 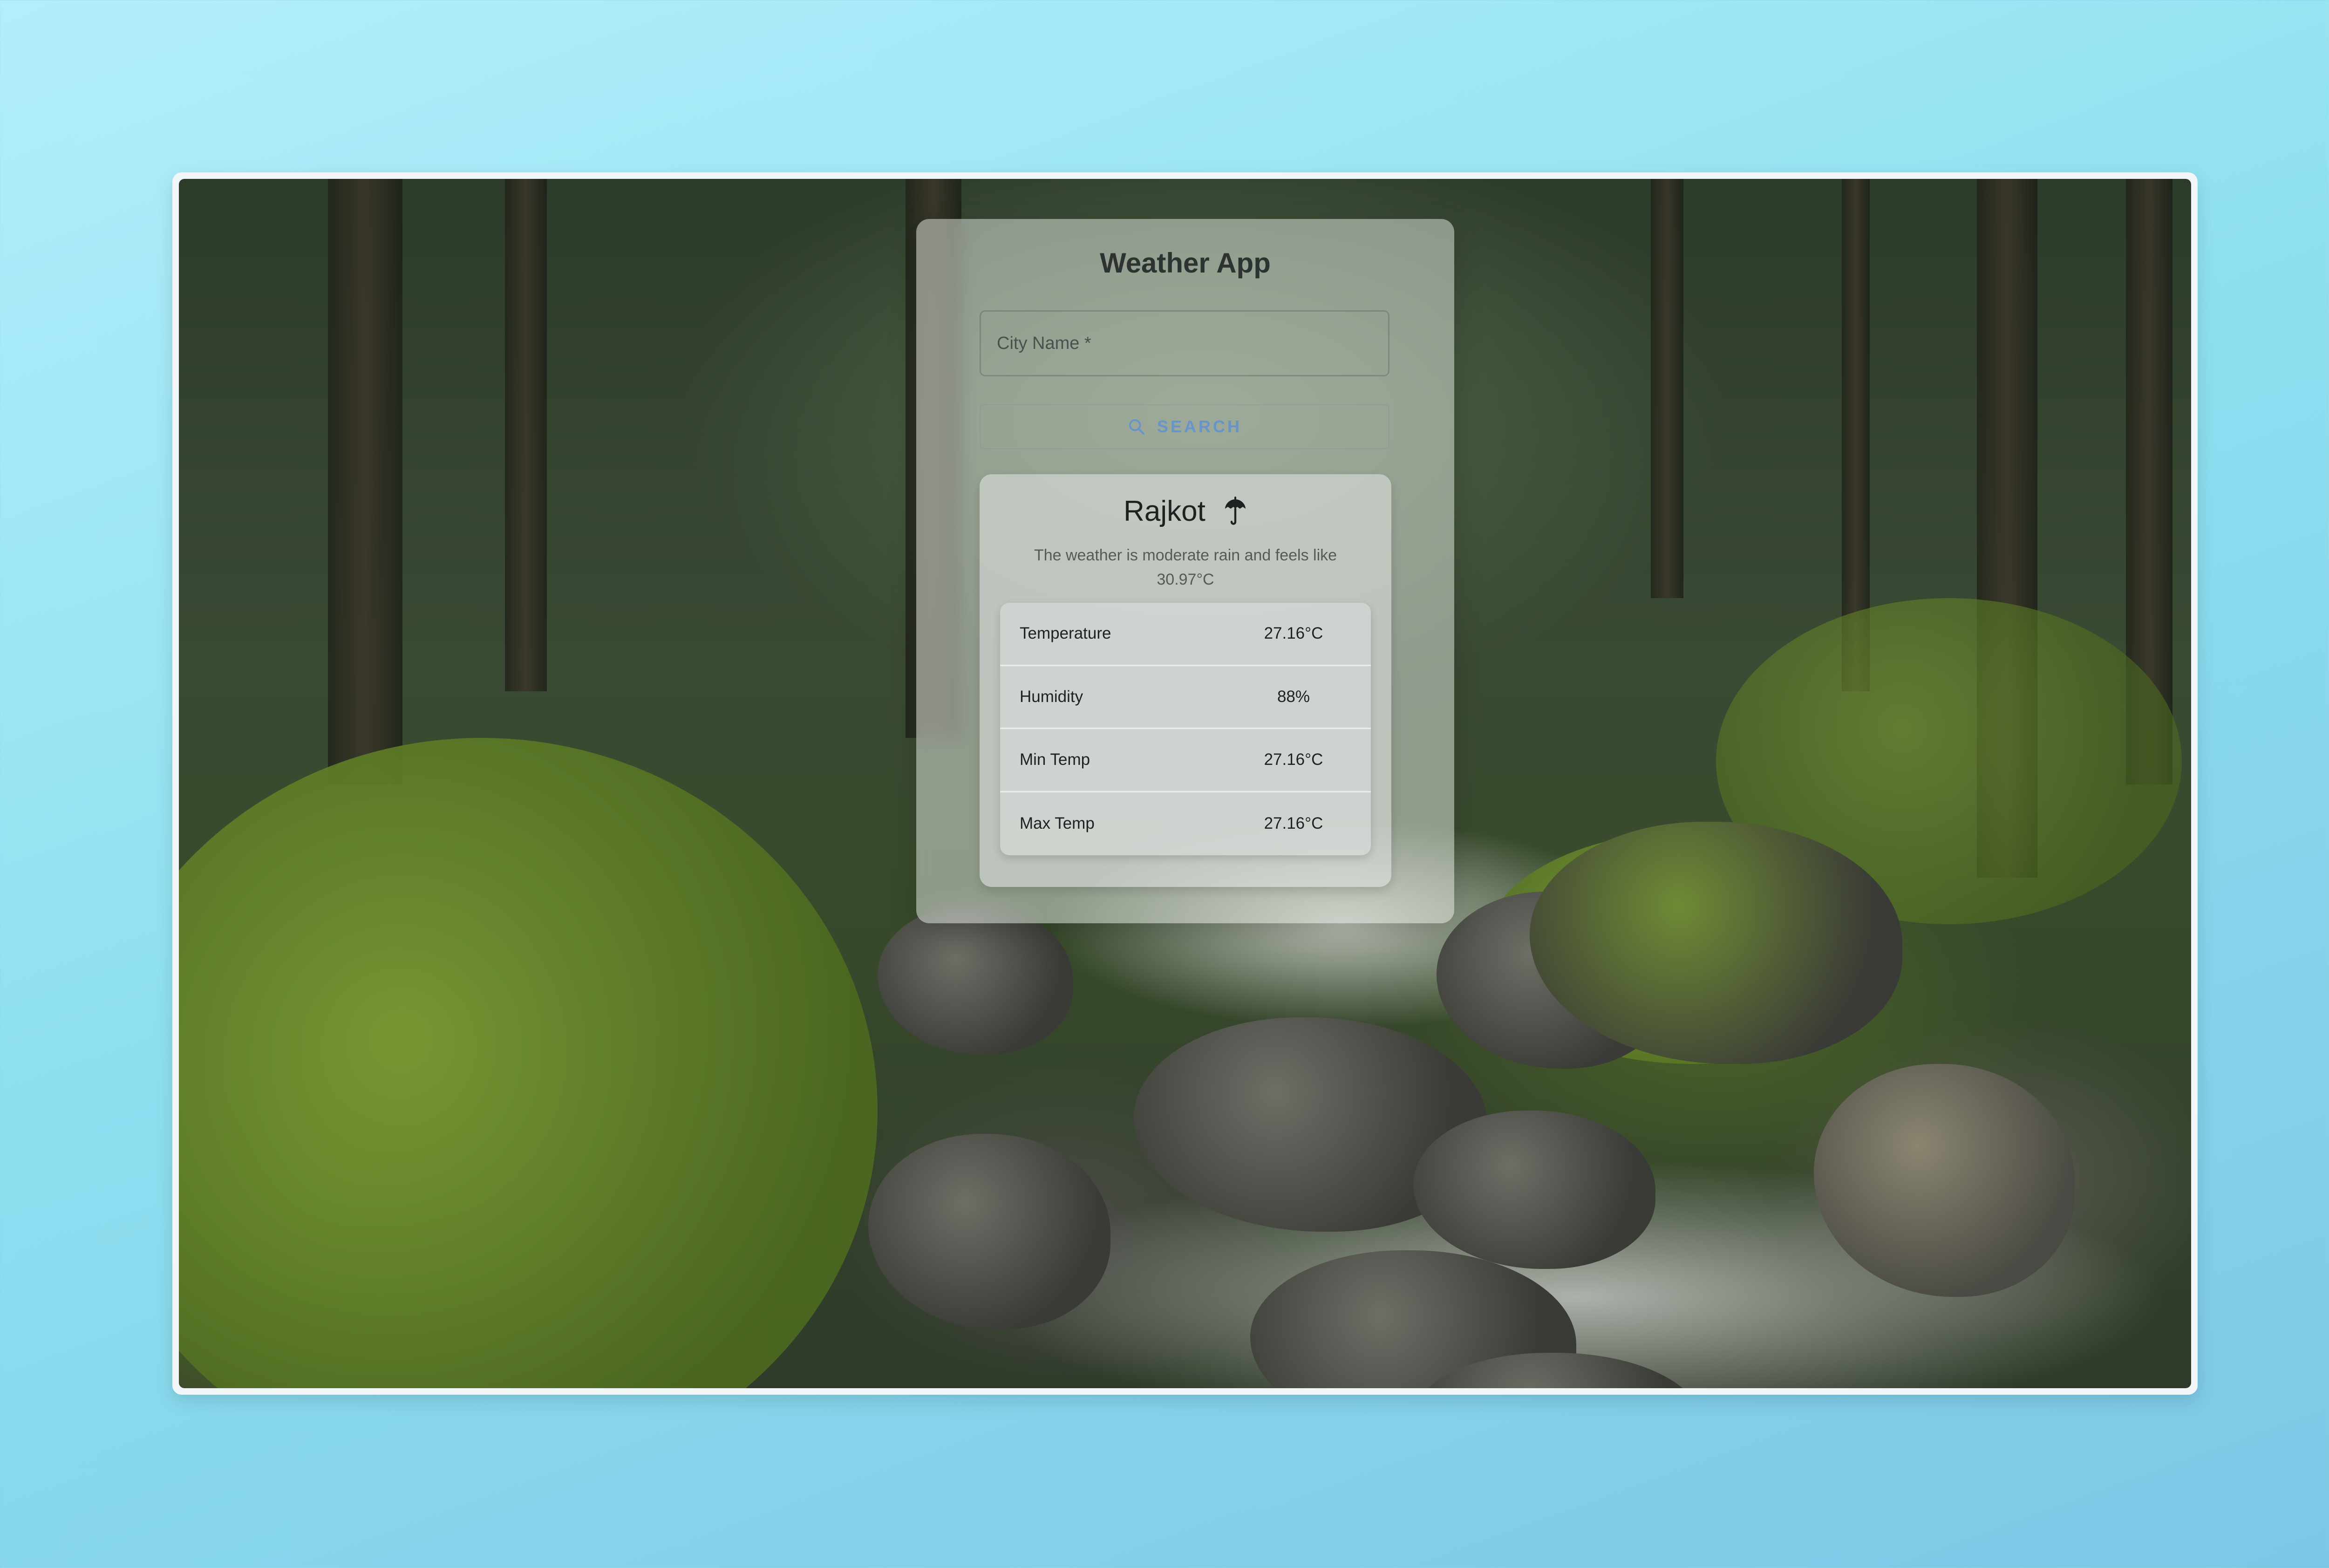 I want to click on stat-value-temperature: 27.16°C, so click(x=1293, y=633).